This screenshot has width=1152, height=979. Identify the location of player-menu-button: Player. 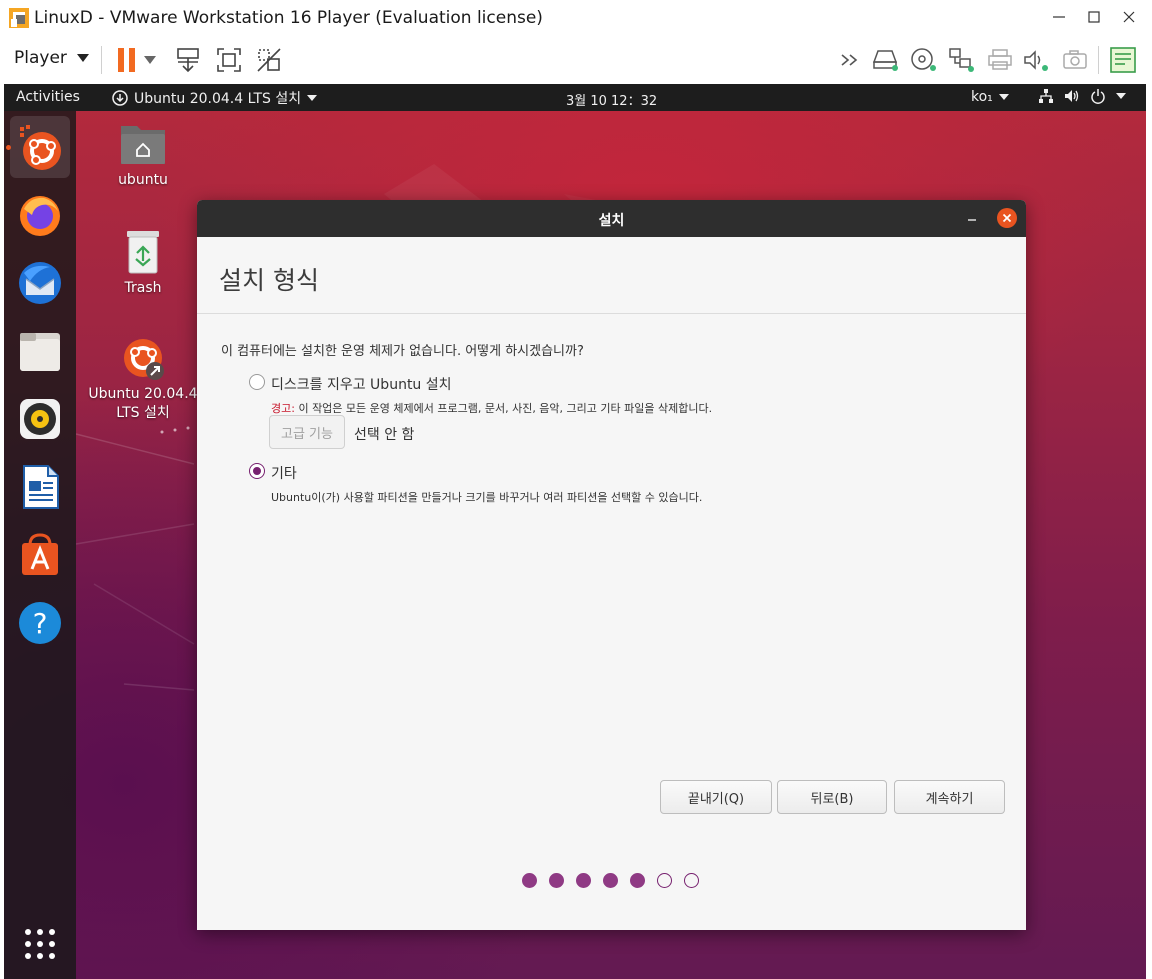
(51, 58).